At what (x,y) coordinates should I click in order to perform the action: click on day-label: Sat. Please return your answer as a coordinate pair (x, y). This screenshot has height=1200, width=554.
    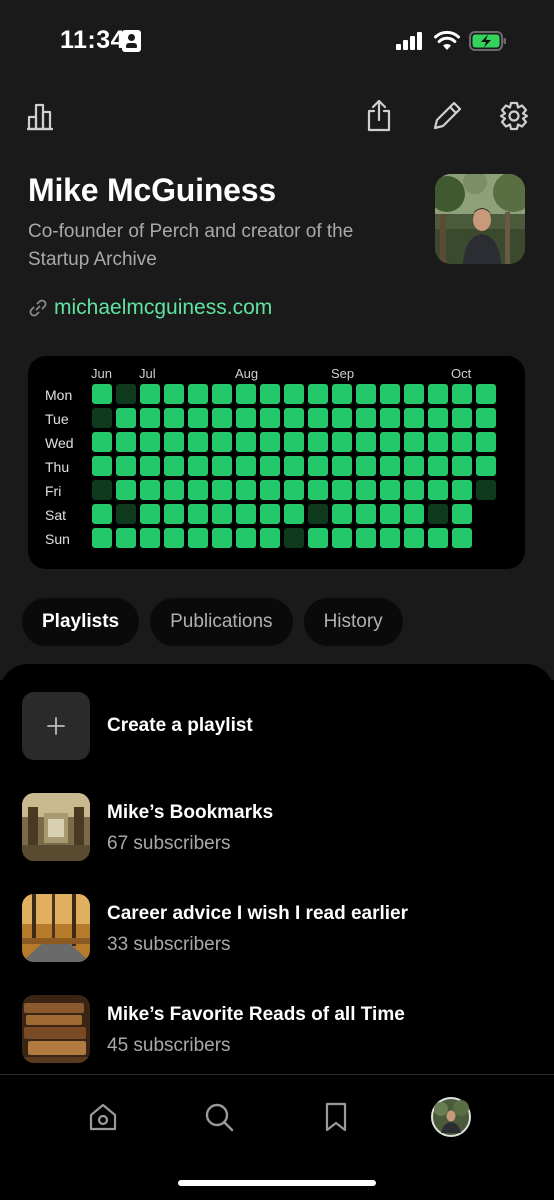
    Looking at the image, I should click on (56, 515).